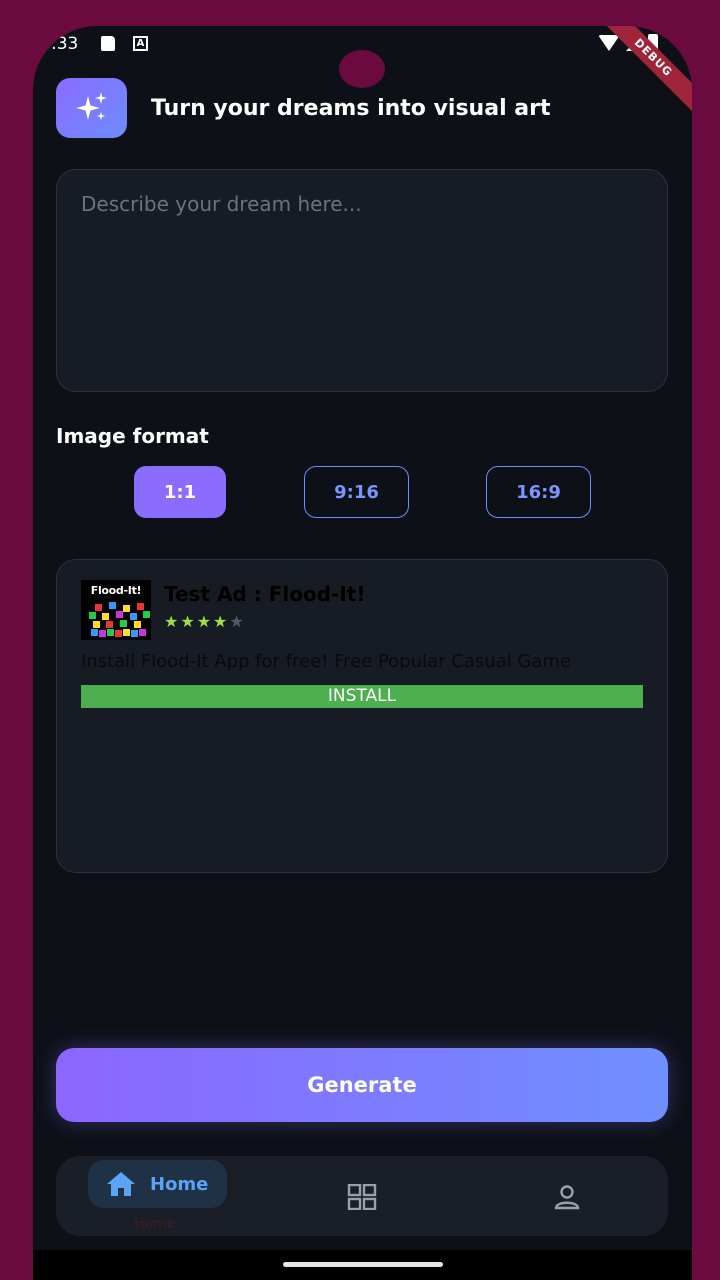  Describe the element at coordinates (356, 492) in the screenshot. I see `format-9-16-button: 9:16` at that location.